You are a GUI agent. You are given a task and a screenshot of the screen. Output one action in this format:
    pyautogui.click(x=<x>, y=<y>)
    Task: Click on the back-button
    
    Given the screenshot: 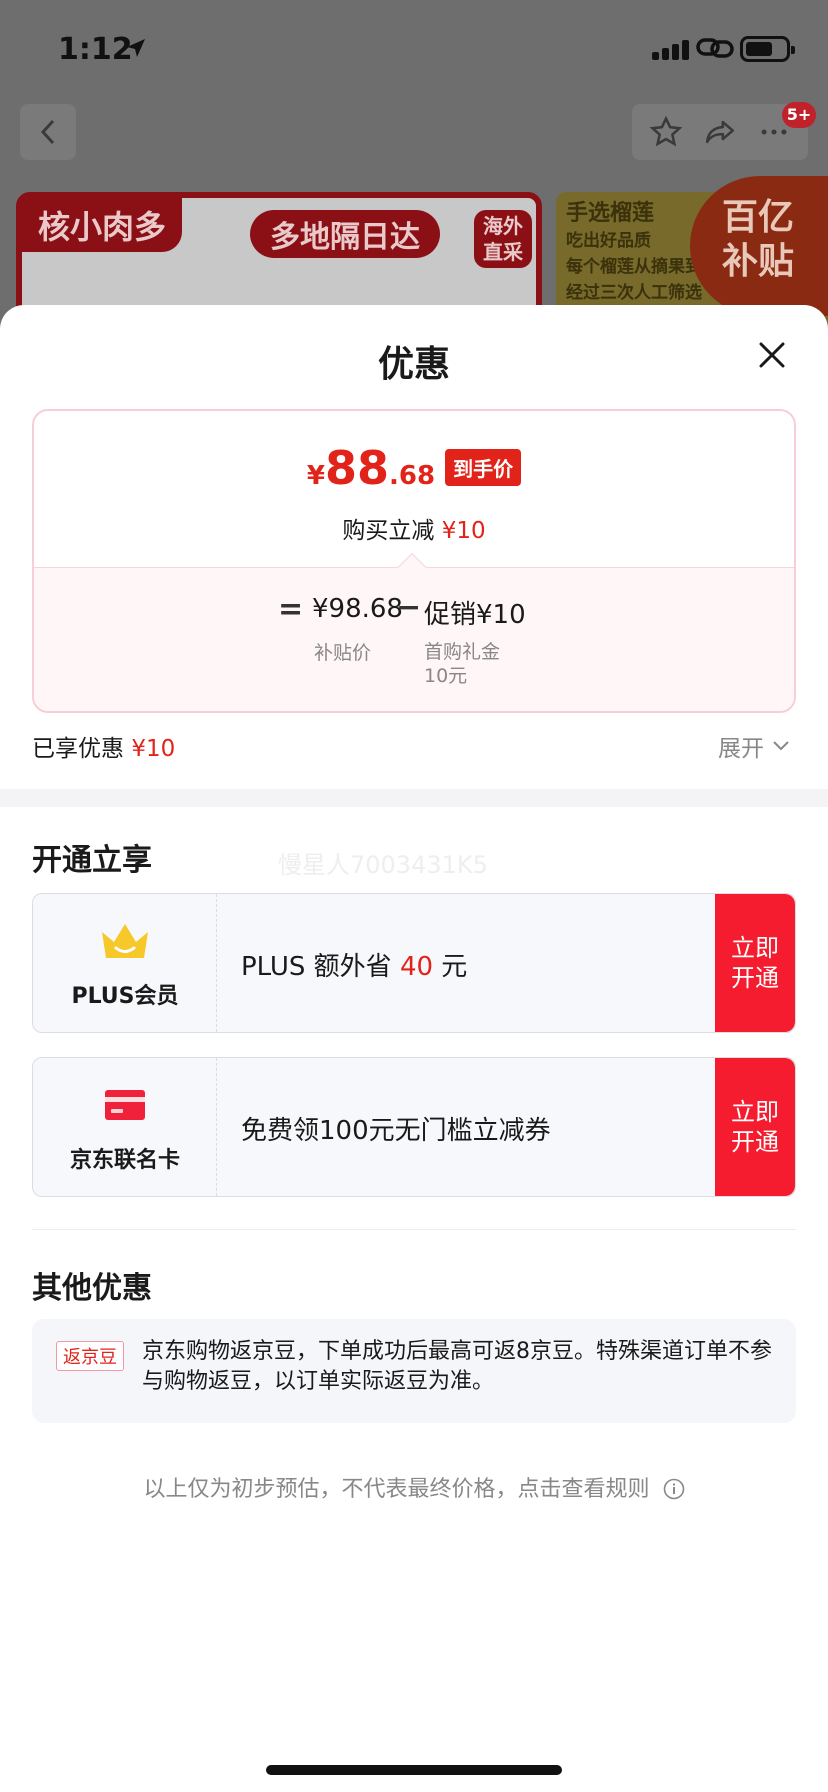 What is the action you would take?
    pyautogui.click(x=48, y=132)
    